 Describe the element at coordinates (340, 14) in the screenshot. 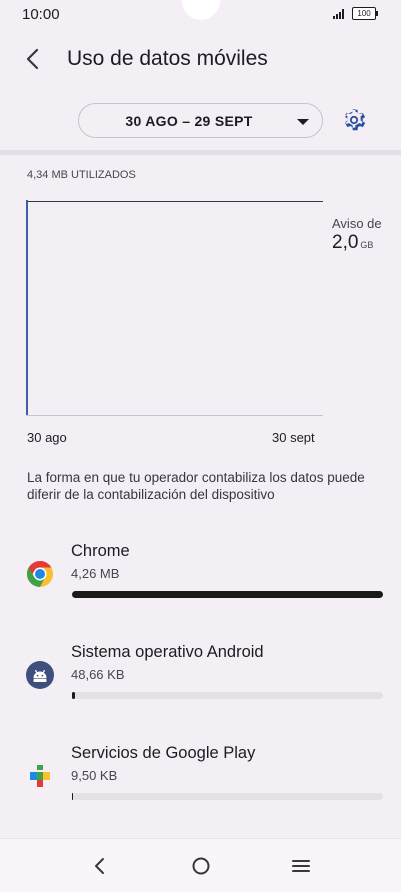

I see `signal-icon` at that location.